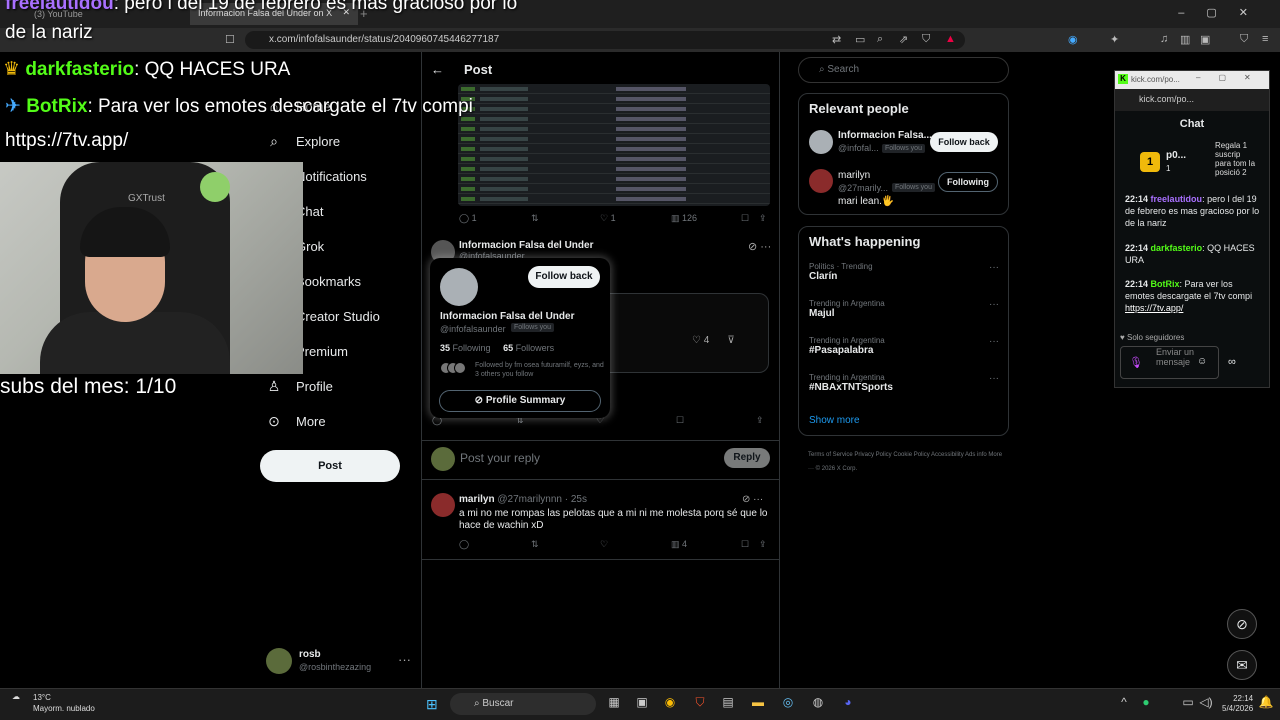 The height and width of the screenshot is (720, 1280). Describe the element at coordinates (1185, 39) in the screenshot. I see `sidebar-icon: ▥` at that location.